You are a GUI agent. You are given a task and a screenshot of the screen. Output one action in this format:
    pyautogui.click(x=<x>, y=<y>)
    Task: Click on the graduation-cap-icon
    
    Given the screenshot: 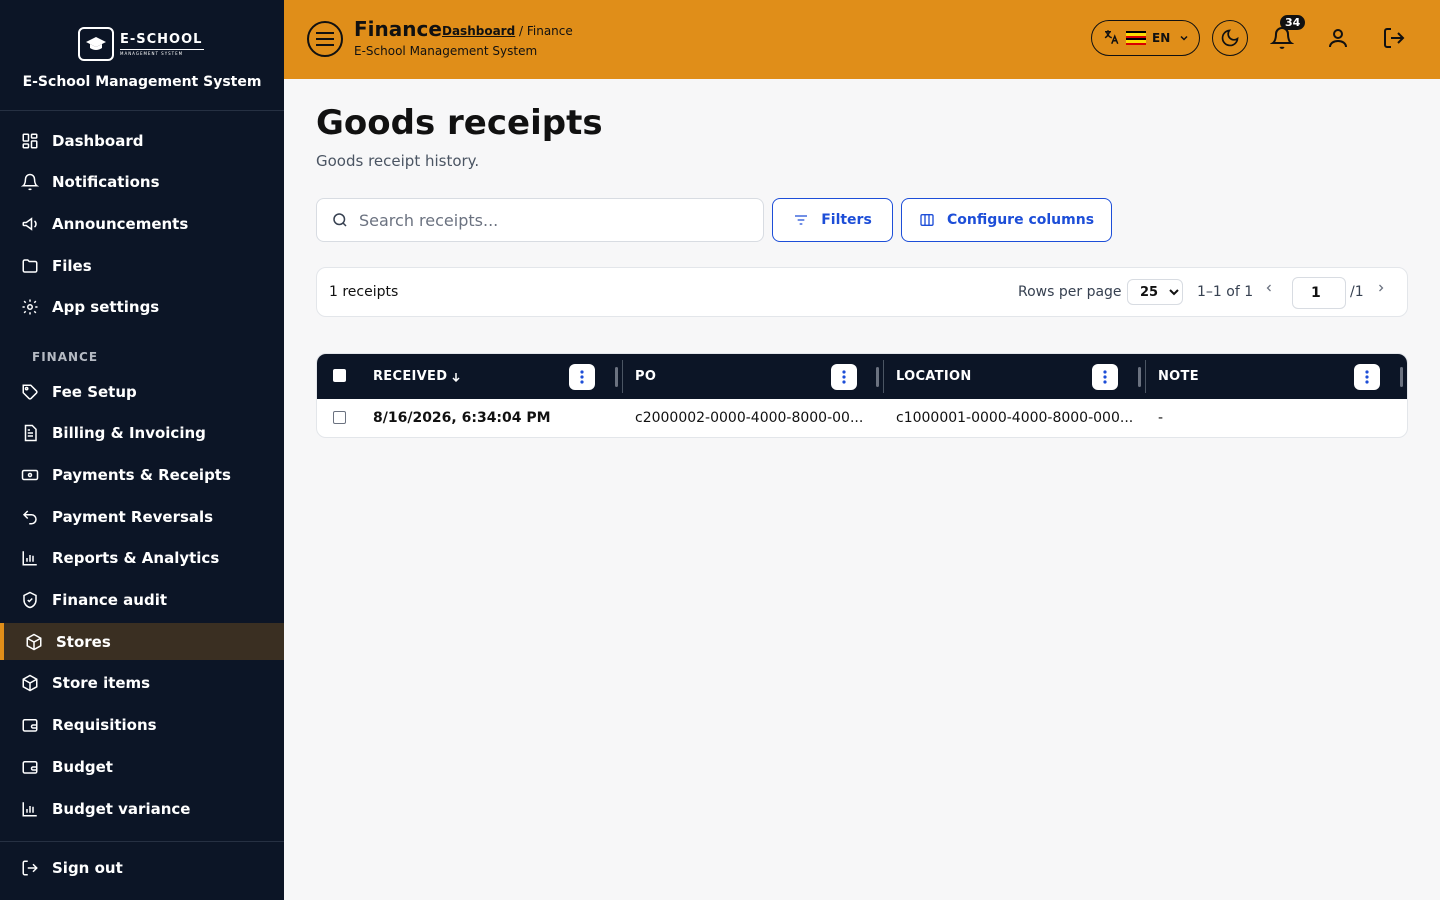 What is the action you would take?
    pyautogui.click(x=96, y=44)
    